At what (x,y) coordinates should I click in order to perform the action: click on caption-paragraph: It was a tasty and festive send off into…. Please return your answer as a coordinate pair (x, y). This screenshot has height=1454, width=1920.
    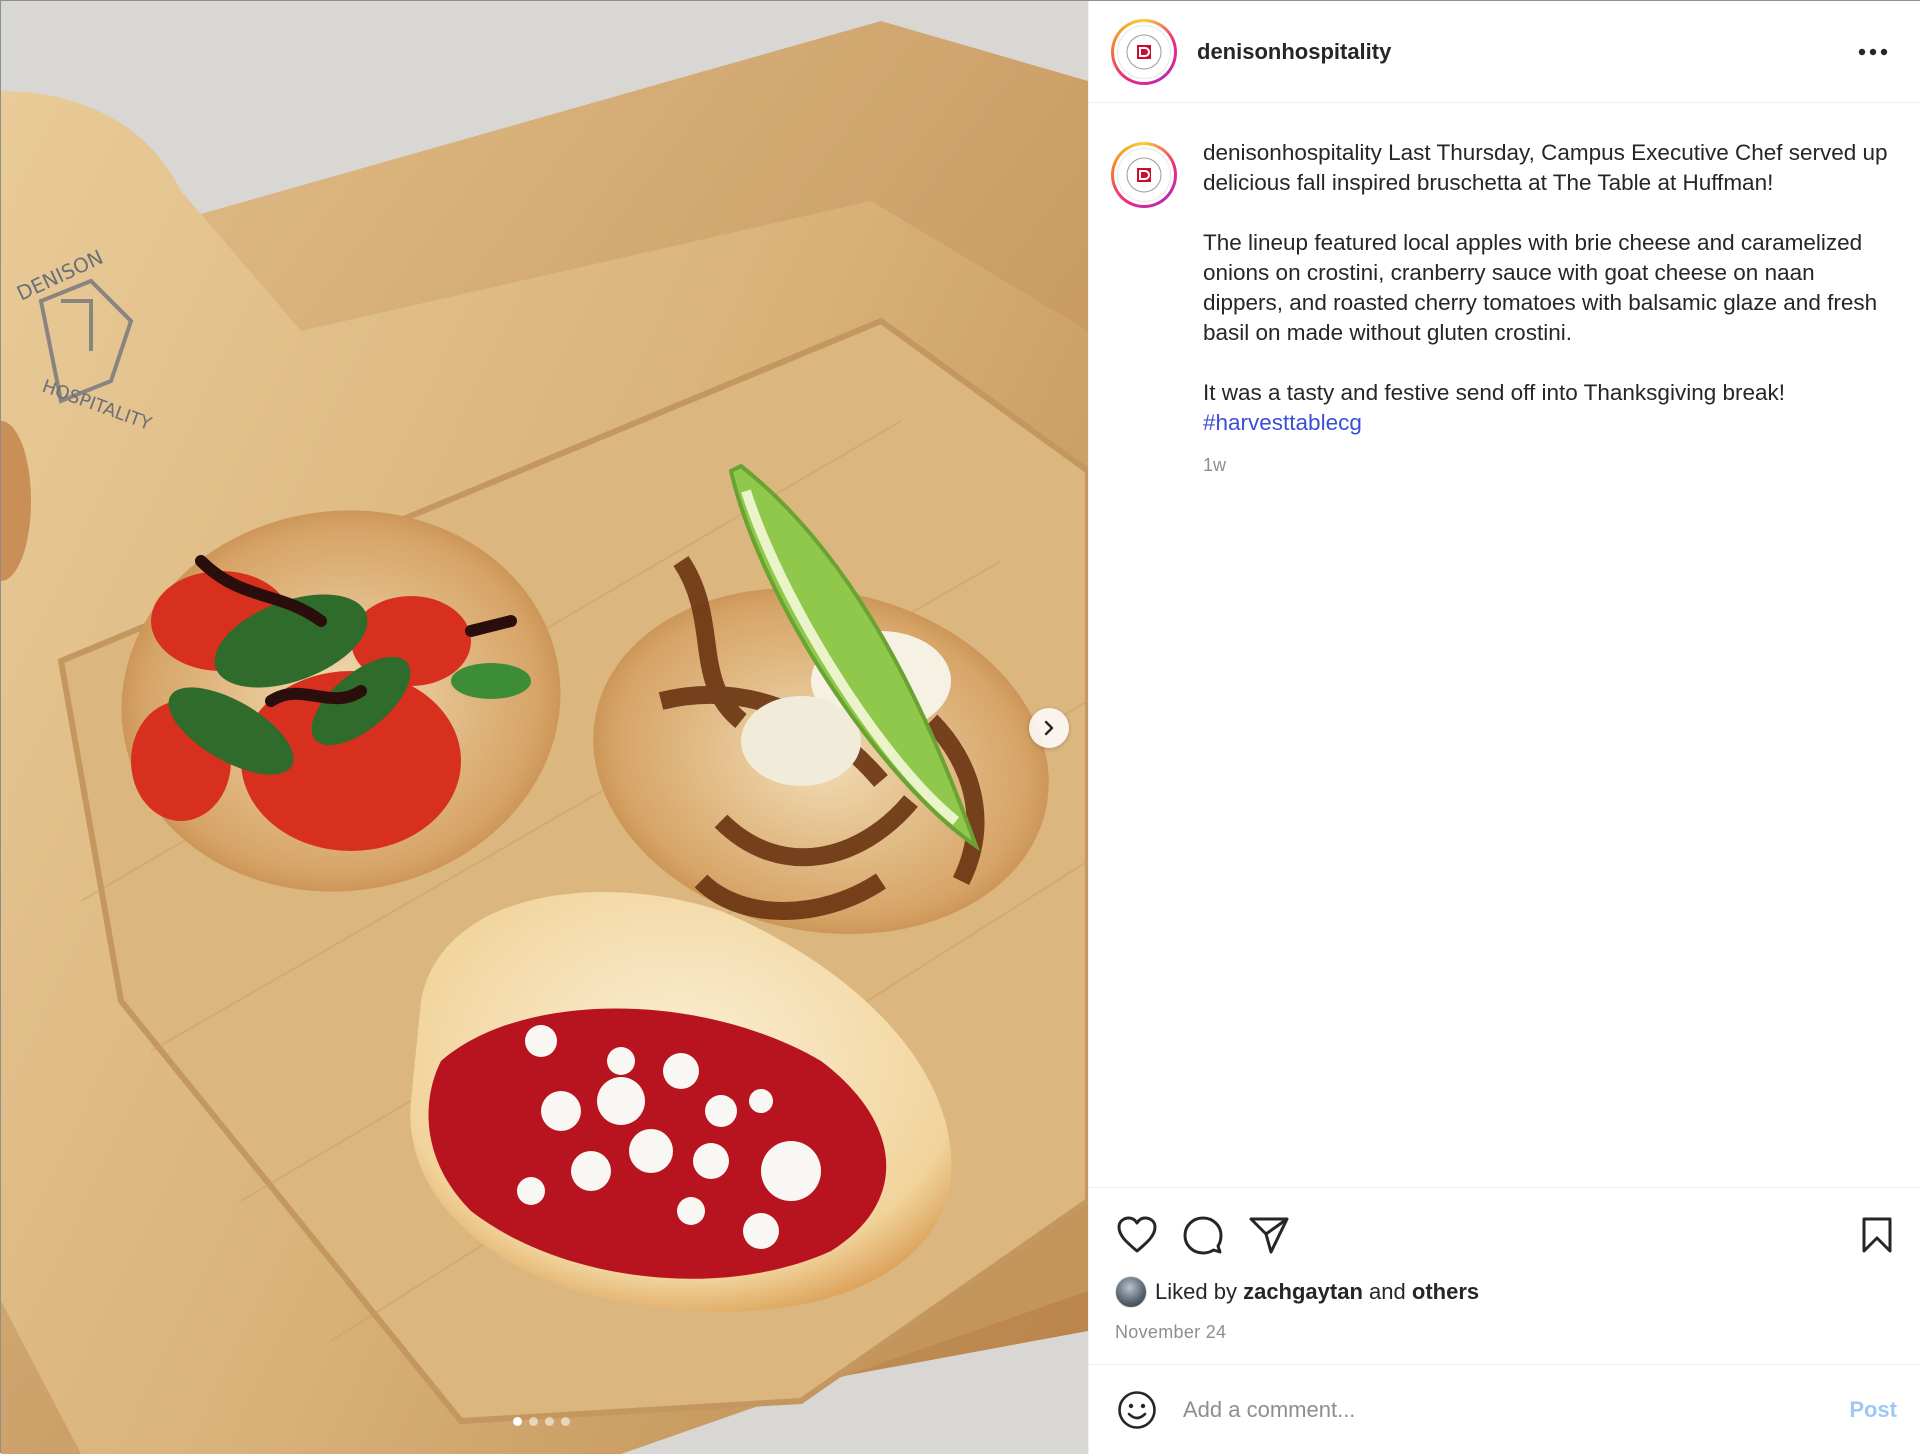
    Looking at the image, I should click on (1494, 392).